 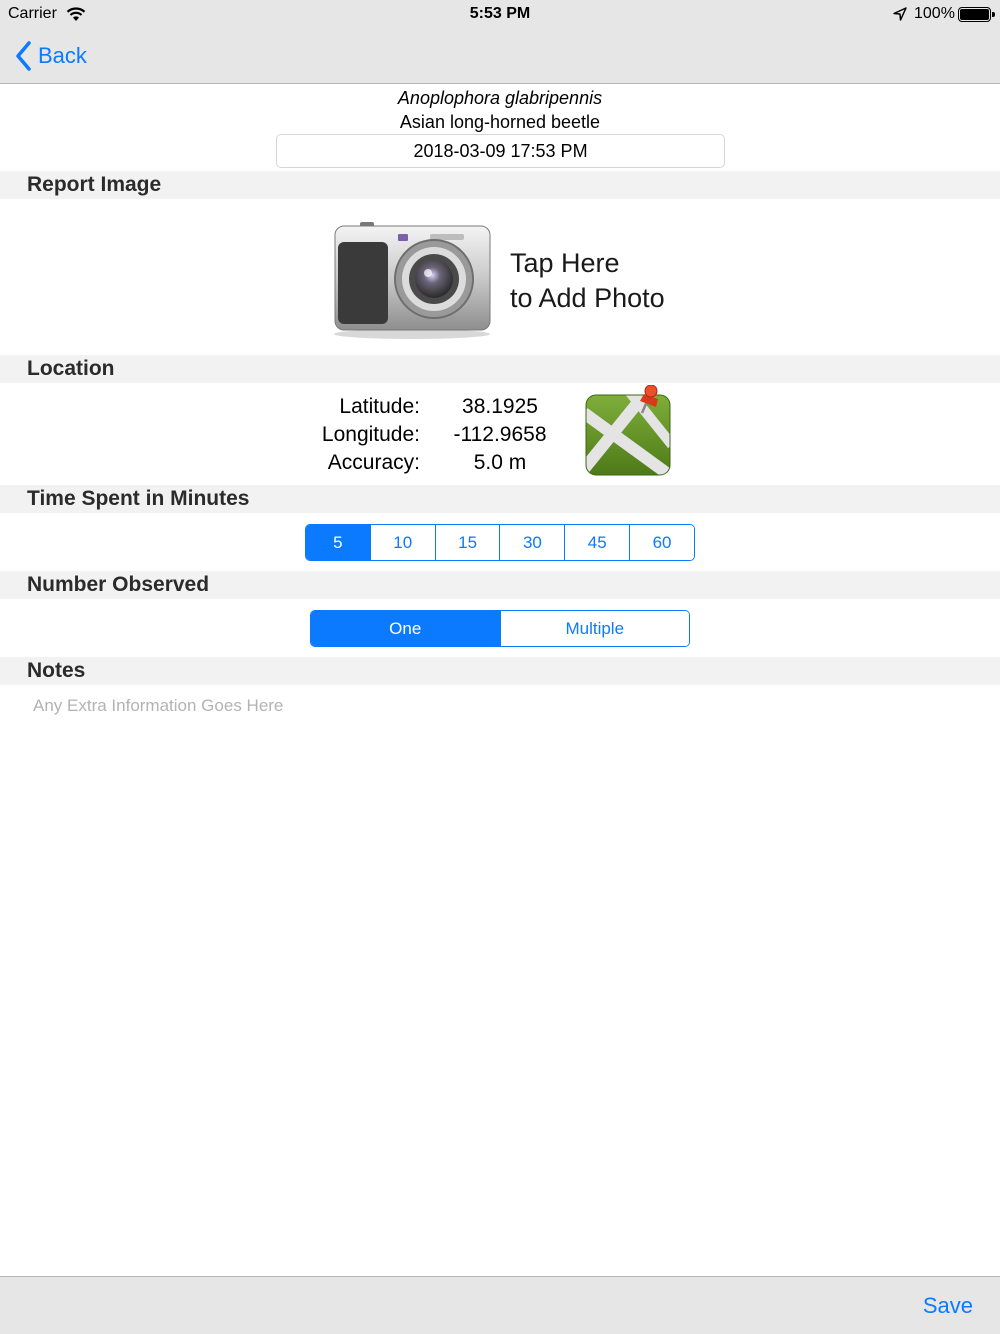 I want to click on date-field: 2018-03-09 17:53 PM, so click(x=500, y=151).